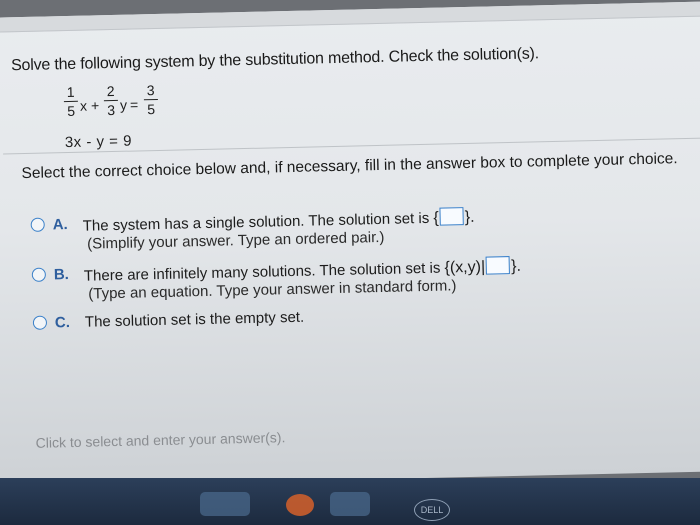 The image size is (700, 525). I want to click on window-top-bar, so click(350, 16).